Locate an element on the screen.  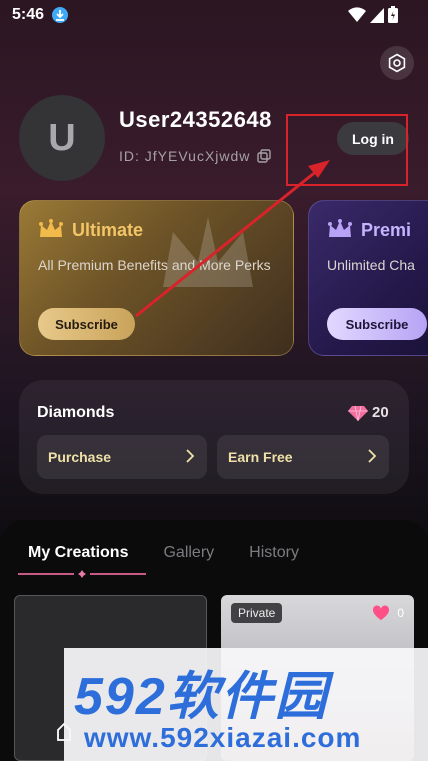
diamonds-label: Diamonds is located at coordinates (76, 412).